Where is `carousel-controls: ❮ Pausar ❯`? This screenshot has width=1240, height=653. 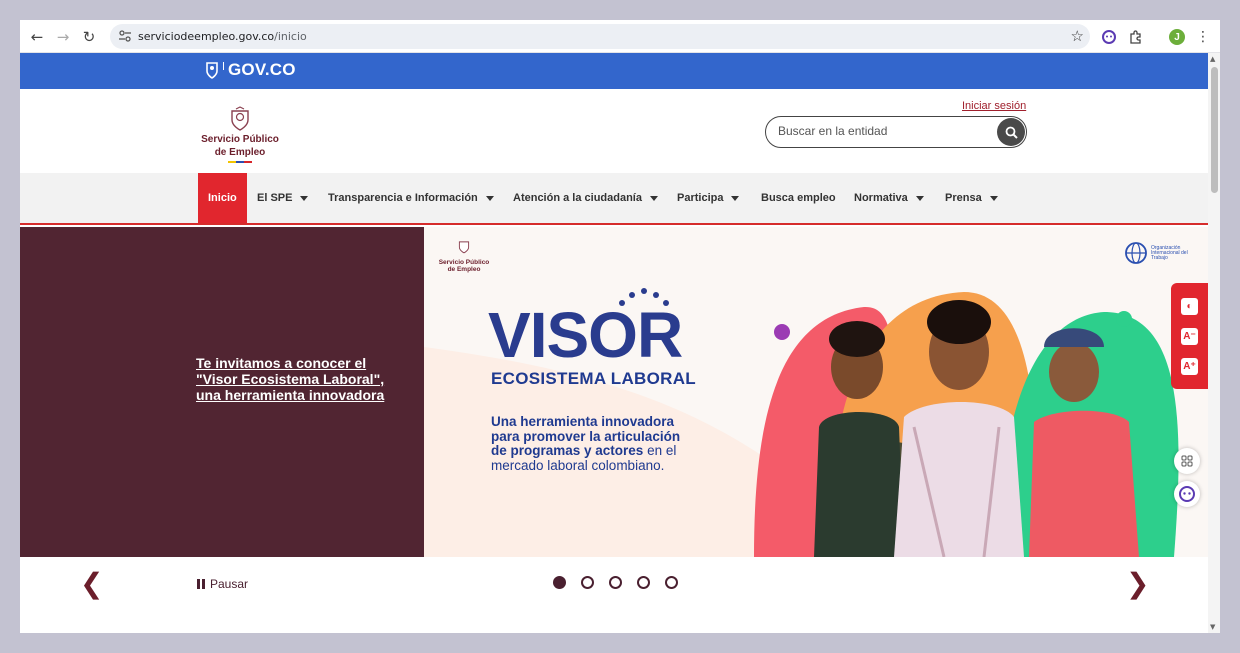 carousel-controls: ❮ Pausar ❯ is located at coordinates (614, 595).